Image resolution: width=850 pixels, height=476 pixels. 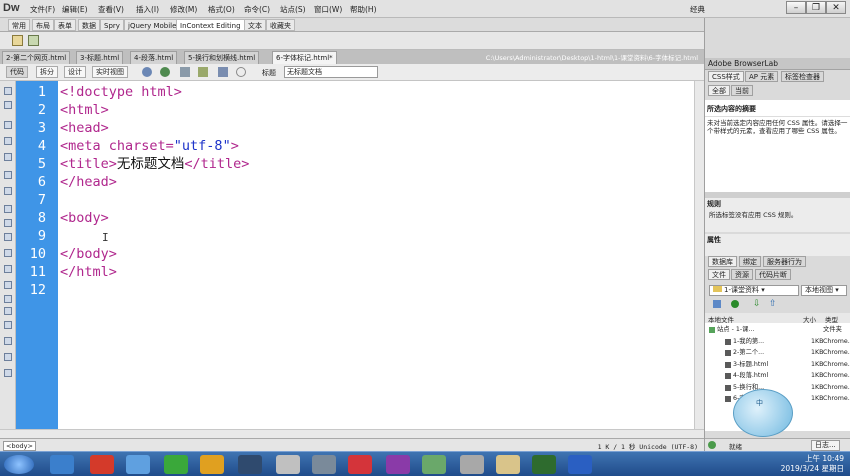 What do you see at coordinates (816, 7) in the screenshot?
I see `restore-button: ❐` at bounding box center [816, 7].